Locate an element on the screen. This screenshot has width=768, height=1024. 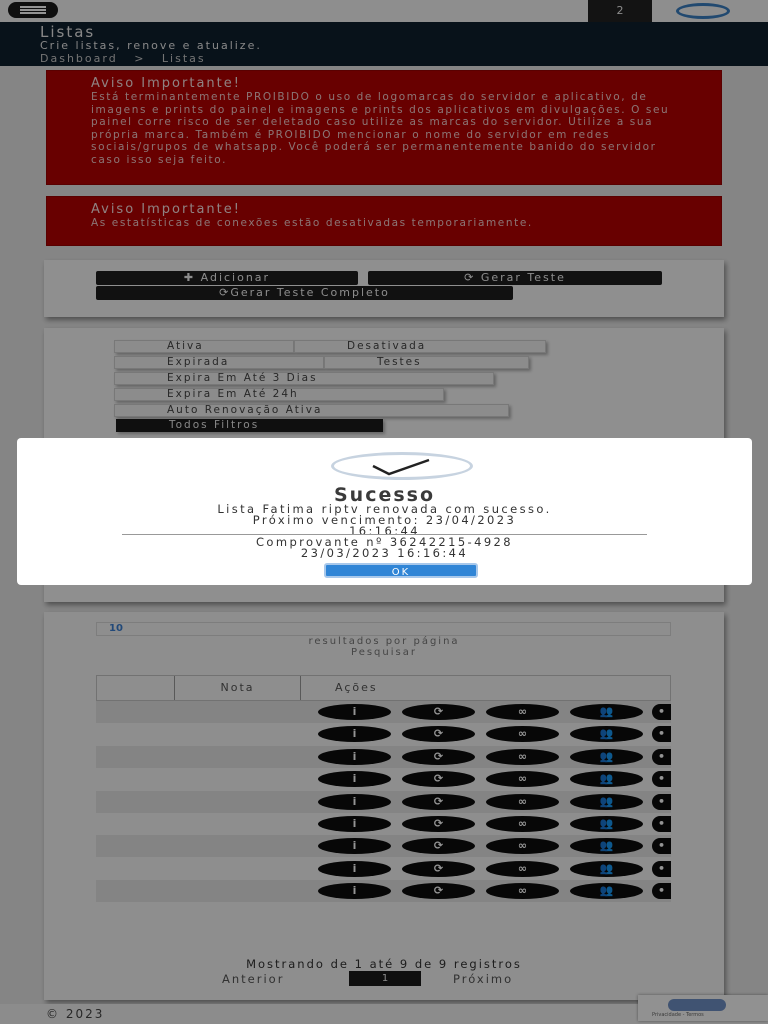
ok-button: OK is located at coordinates (401, 570).